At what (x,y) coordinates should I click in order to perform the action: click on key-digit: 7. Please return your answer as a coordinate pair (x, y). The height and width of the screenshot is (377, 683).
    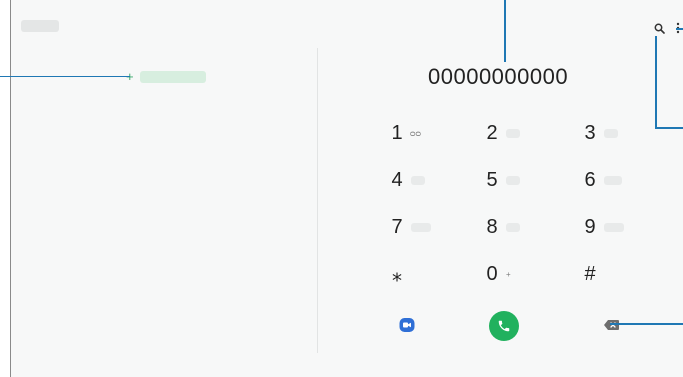
    Looking at the image, I should click on (397, 226).